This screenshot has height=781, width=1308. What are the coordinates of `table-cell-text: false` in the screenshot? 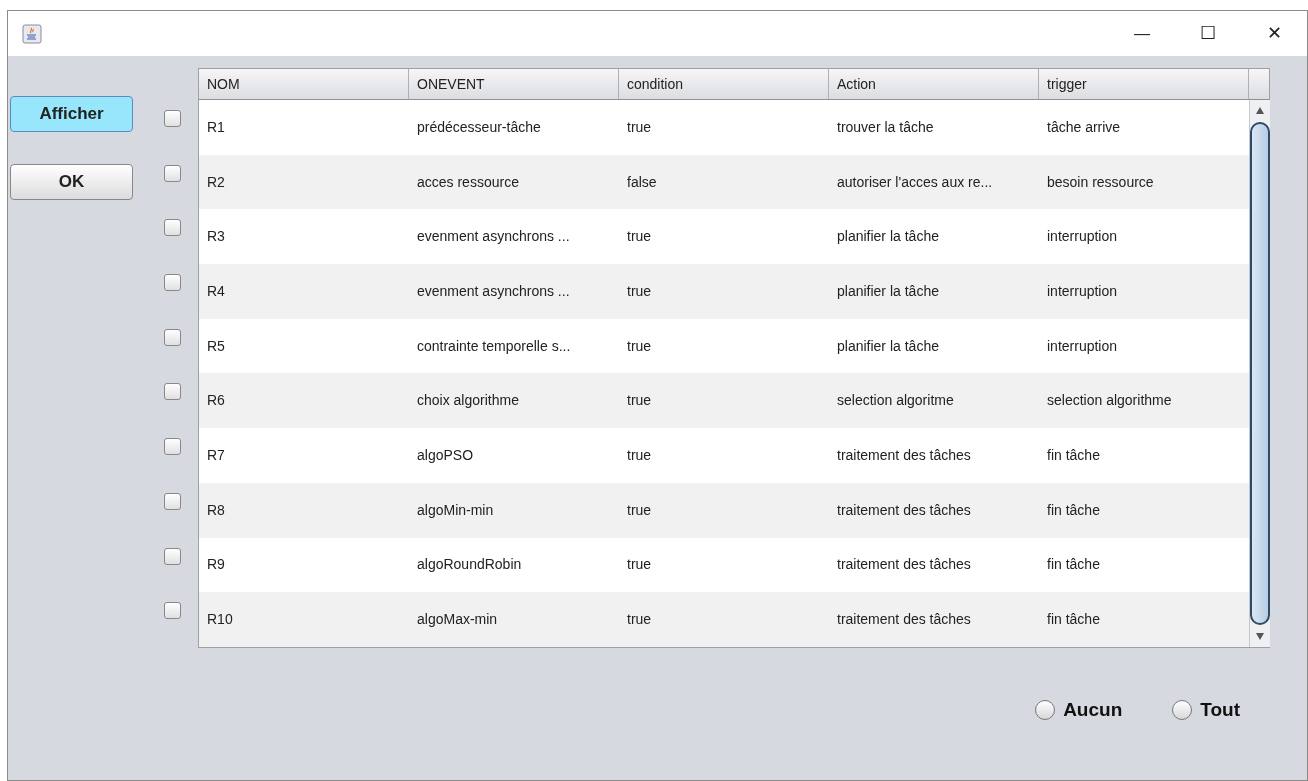 It's located at (642, 182).